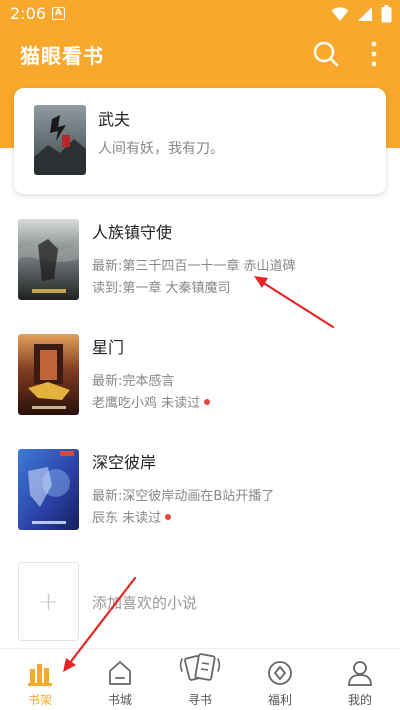 The height and width of the screenshot is (710, 400). What do you see at coordinates (280, 673) in the screenshot?
I see `welfare-icon` at bounding box center [280, 673].